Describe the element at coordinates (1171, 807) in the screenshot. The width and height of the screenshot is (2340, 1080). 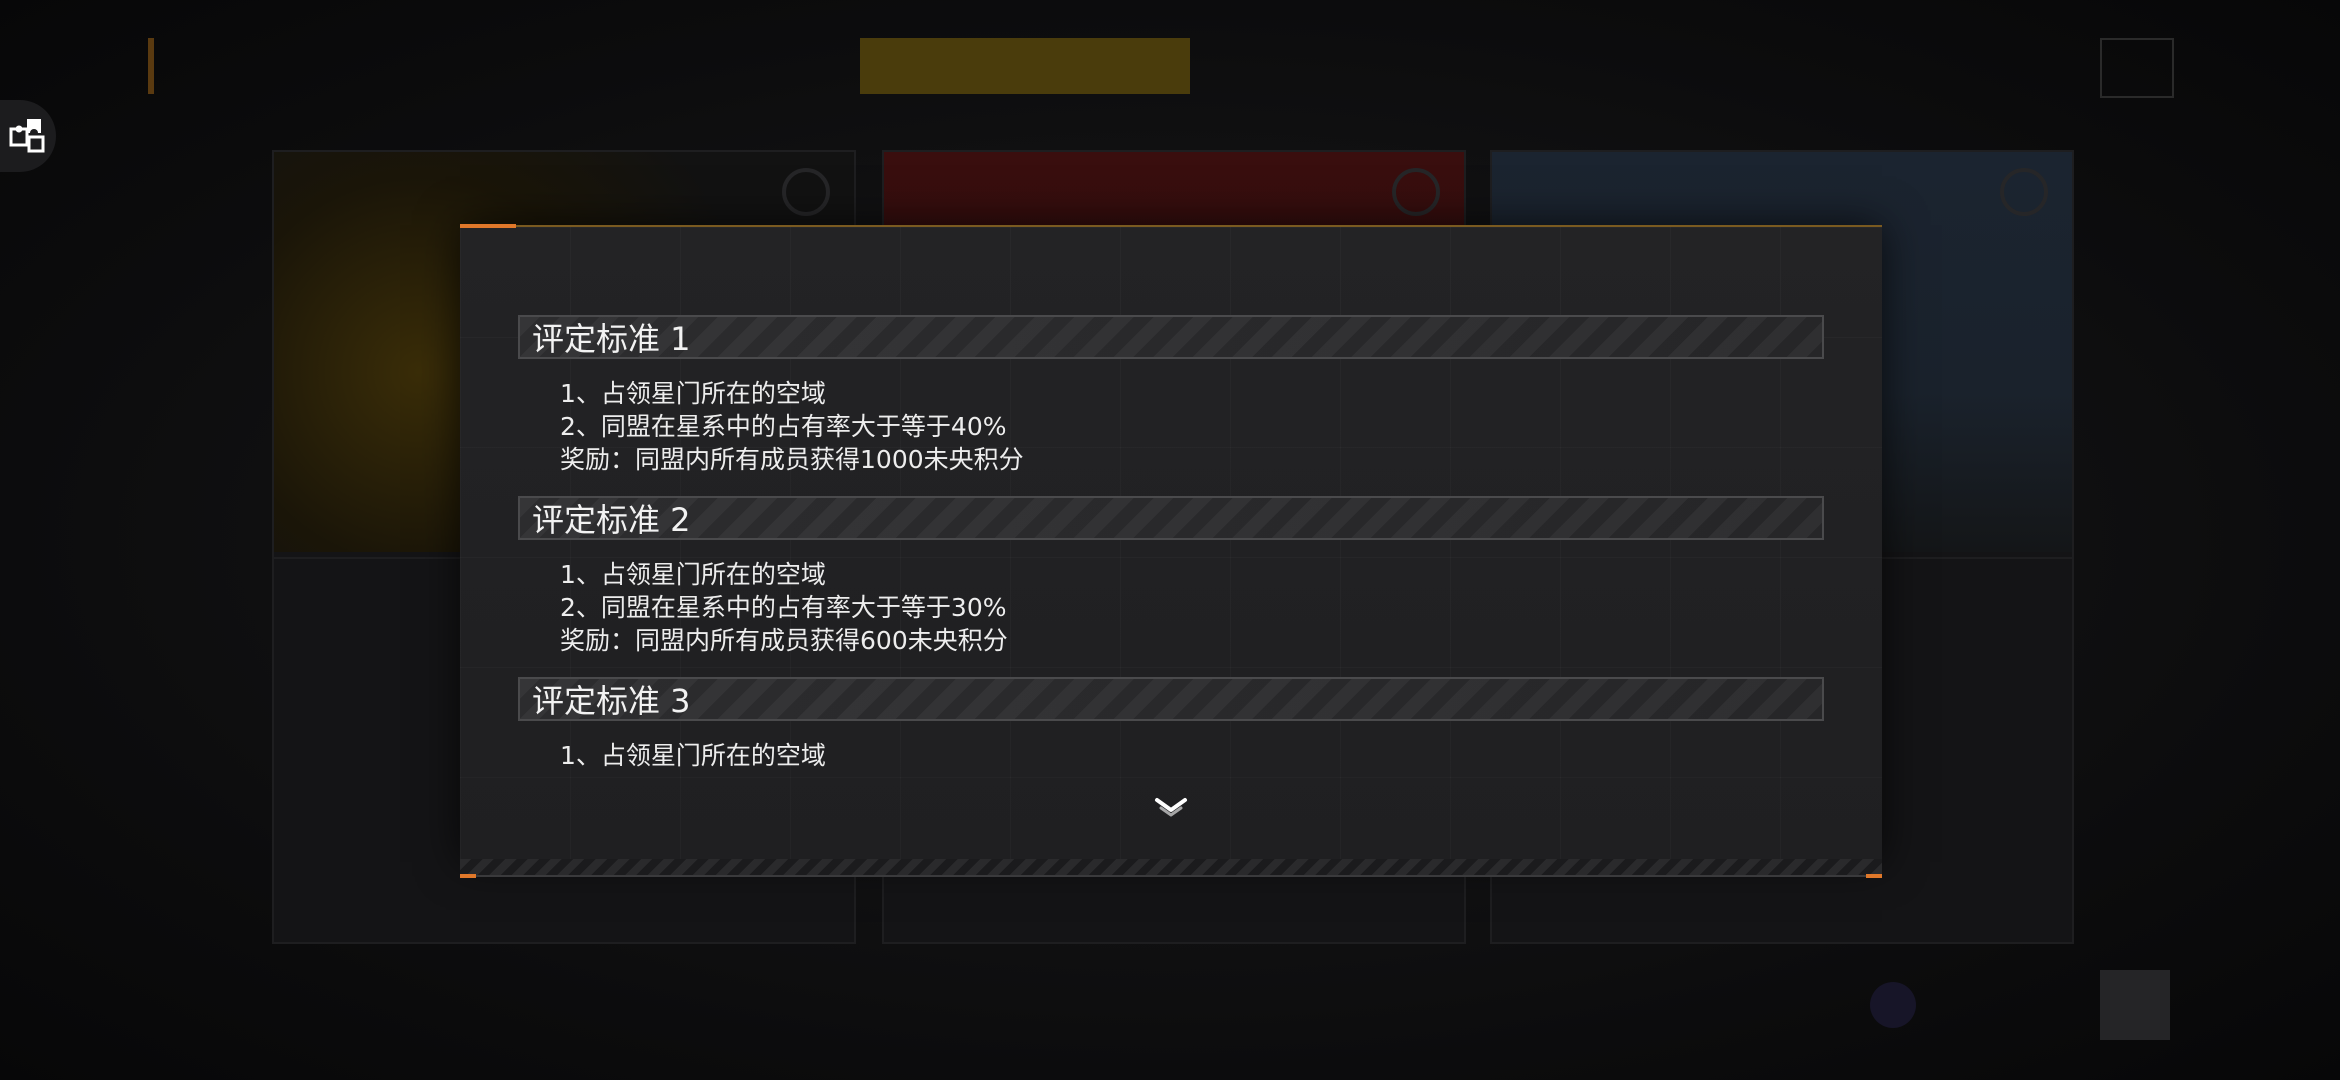
I see `chevron-down-icon` at that location.